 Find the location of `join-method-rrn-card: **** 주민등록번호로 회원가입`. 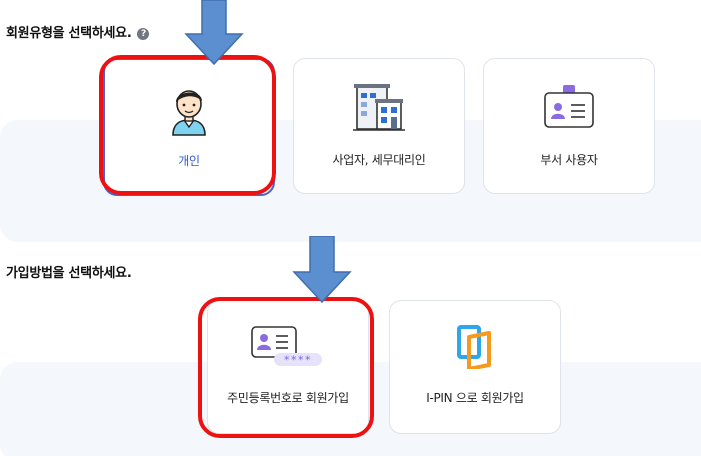

join-method-rrn-card: **** 주민등록번호로 회원가입 is located at coordinates (288, 367).